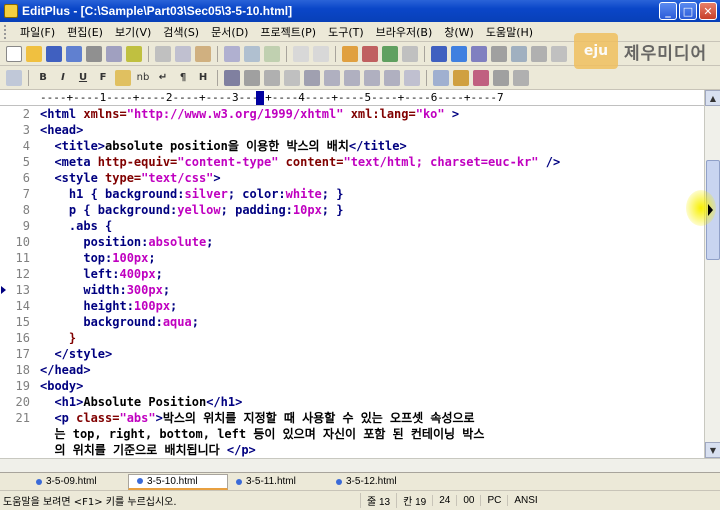 The image size is (720, 510). Describe the element at coordinates (26, 210) in the screenshot. I see `line-number: 8` at that location.